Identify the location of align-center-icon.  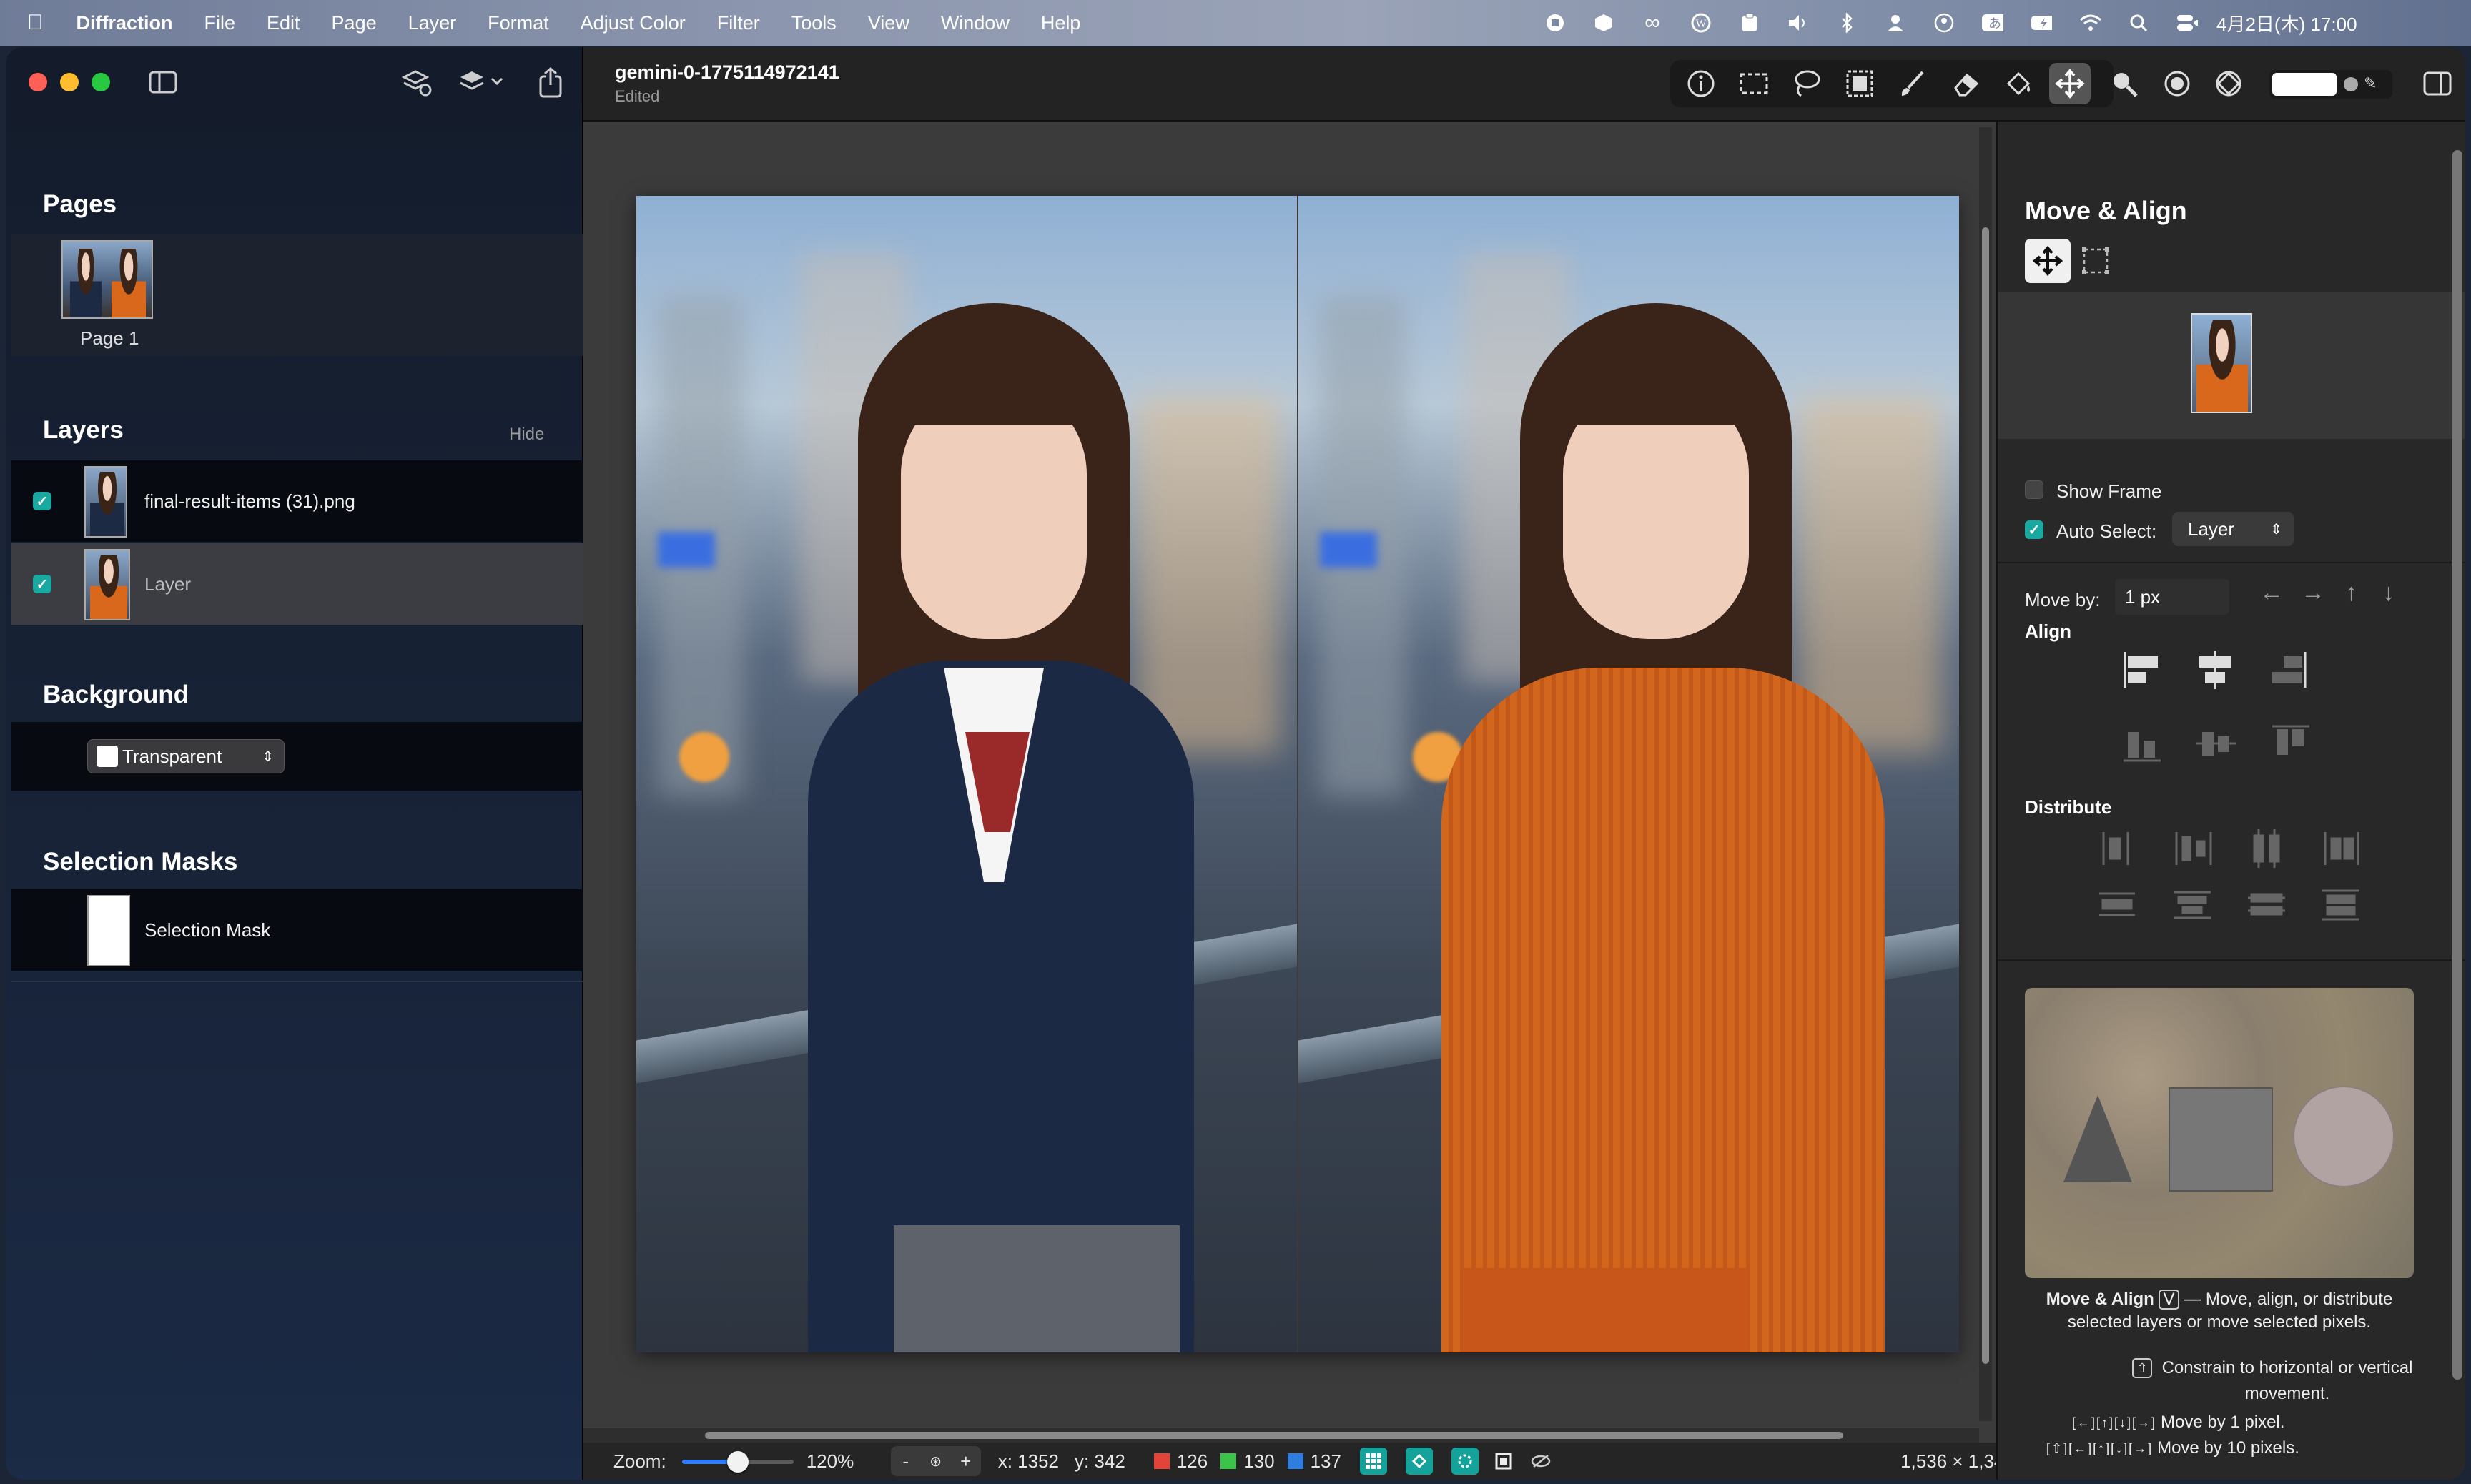
(2215, 670).